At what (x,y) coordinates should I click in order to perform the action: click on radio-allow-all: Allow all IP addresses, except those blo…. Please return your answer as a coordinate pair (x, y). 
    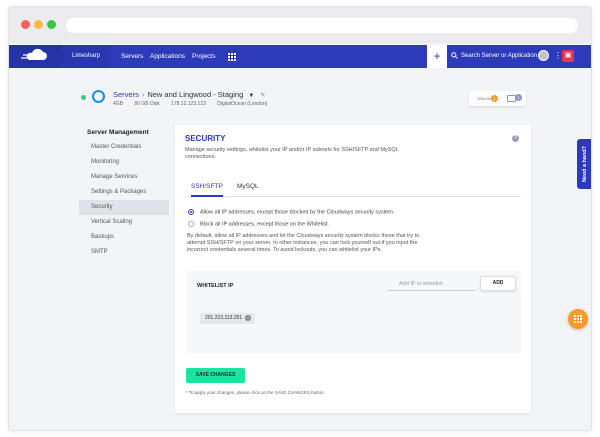
    Looking at the image, I should click on (291, 212).